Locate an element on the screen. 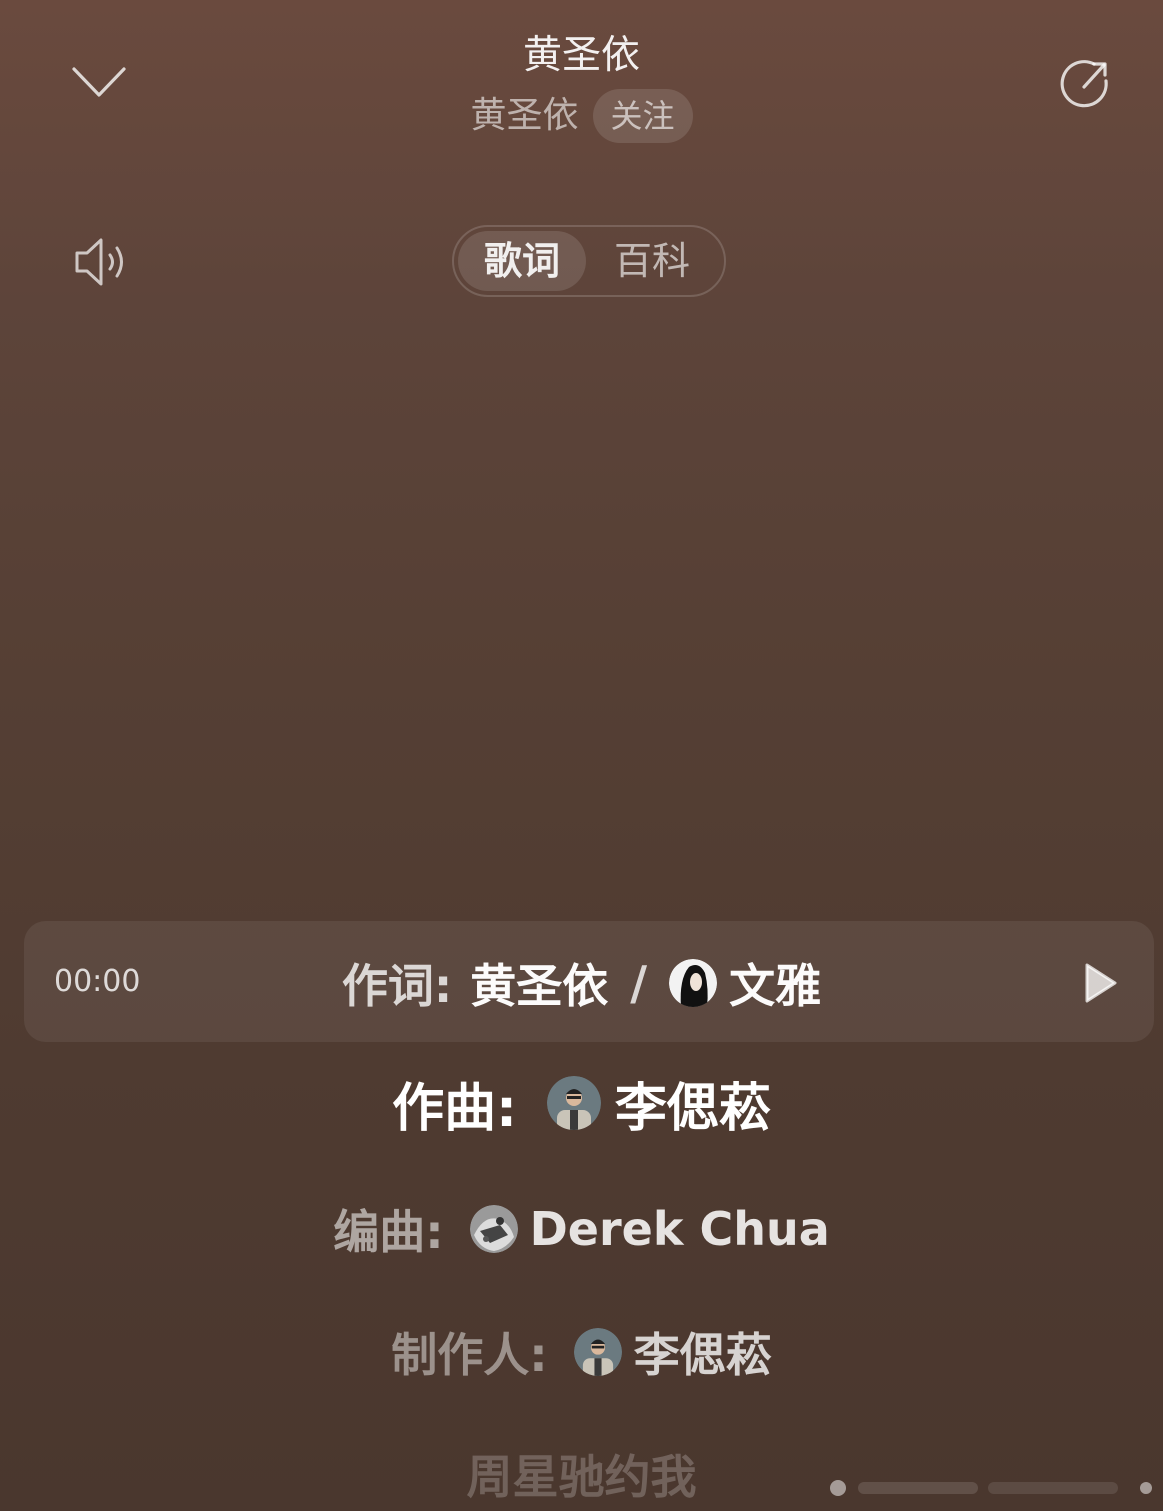 The height and width of the screenshot is (1511, 1163). song-title: 黄圣依 is located at coordinates (581, 55).